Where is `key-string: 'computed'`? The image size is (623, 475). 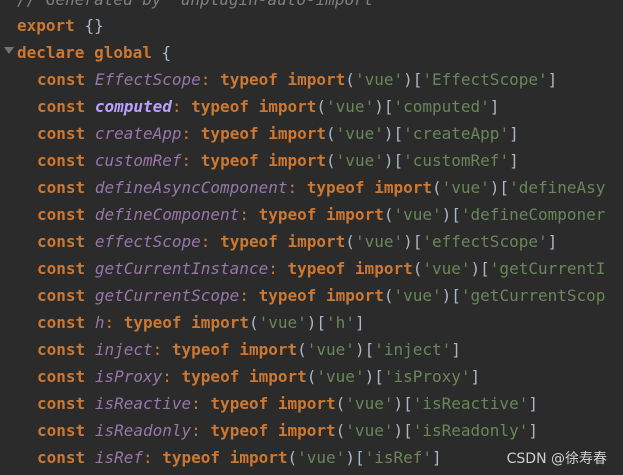
key-string: 'computed' is located at coordinates (441, 106).